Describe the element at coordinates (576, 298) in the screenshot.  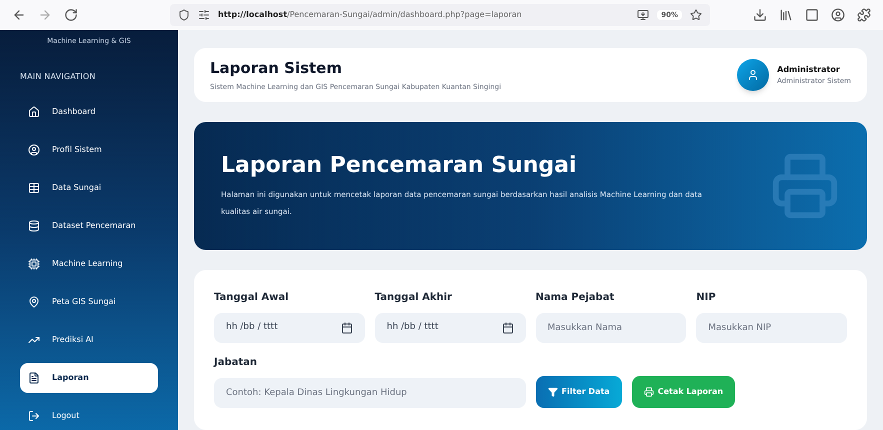
I see `field-label: Nama Pejabat` at that location.